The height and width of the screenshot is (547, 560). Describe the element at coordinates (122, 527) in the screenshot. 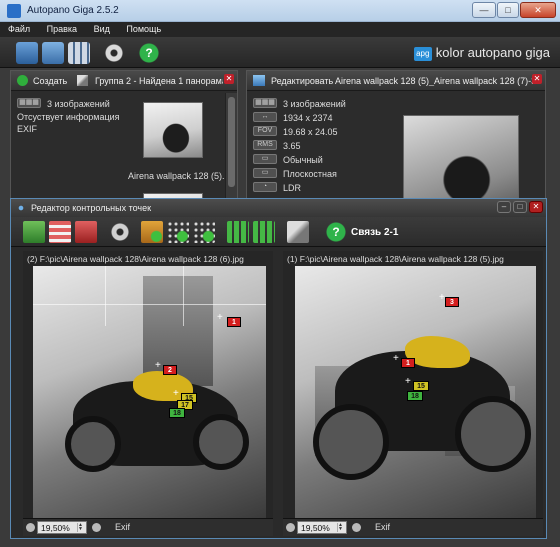

I see `left-exif-button: Exif` at that location.